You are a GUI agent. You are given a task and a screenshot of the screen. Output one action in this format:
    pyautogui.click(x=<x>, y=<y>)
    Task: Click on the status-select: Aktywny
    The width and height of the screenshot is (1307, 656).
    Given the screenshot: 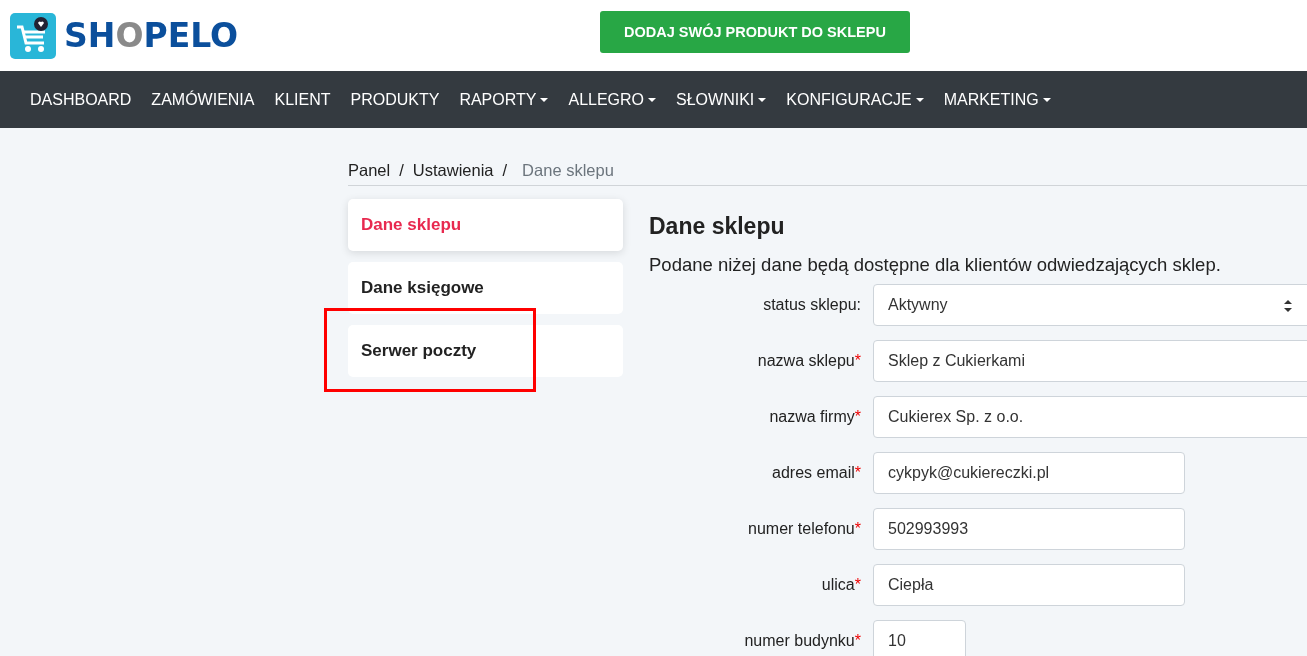 What is the action you would take?
    pyautogui.click(x=1090, y=305)
    